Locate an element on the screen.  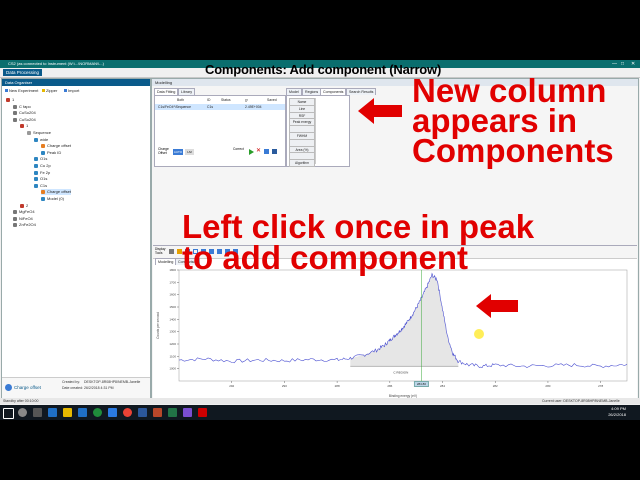
tree-item-label: Charge offset is located at coordinates (59, 146).